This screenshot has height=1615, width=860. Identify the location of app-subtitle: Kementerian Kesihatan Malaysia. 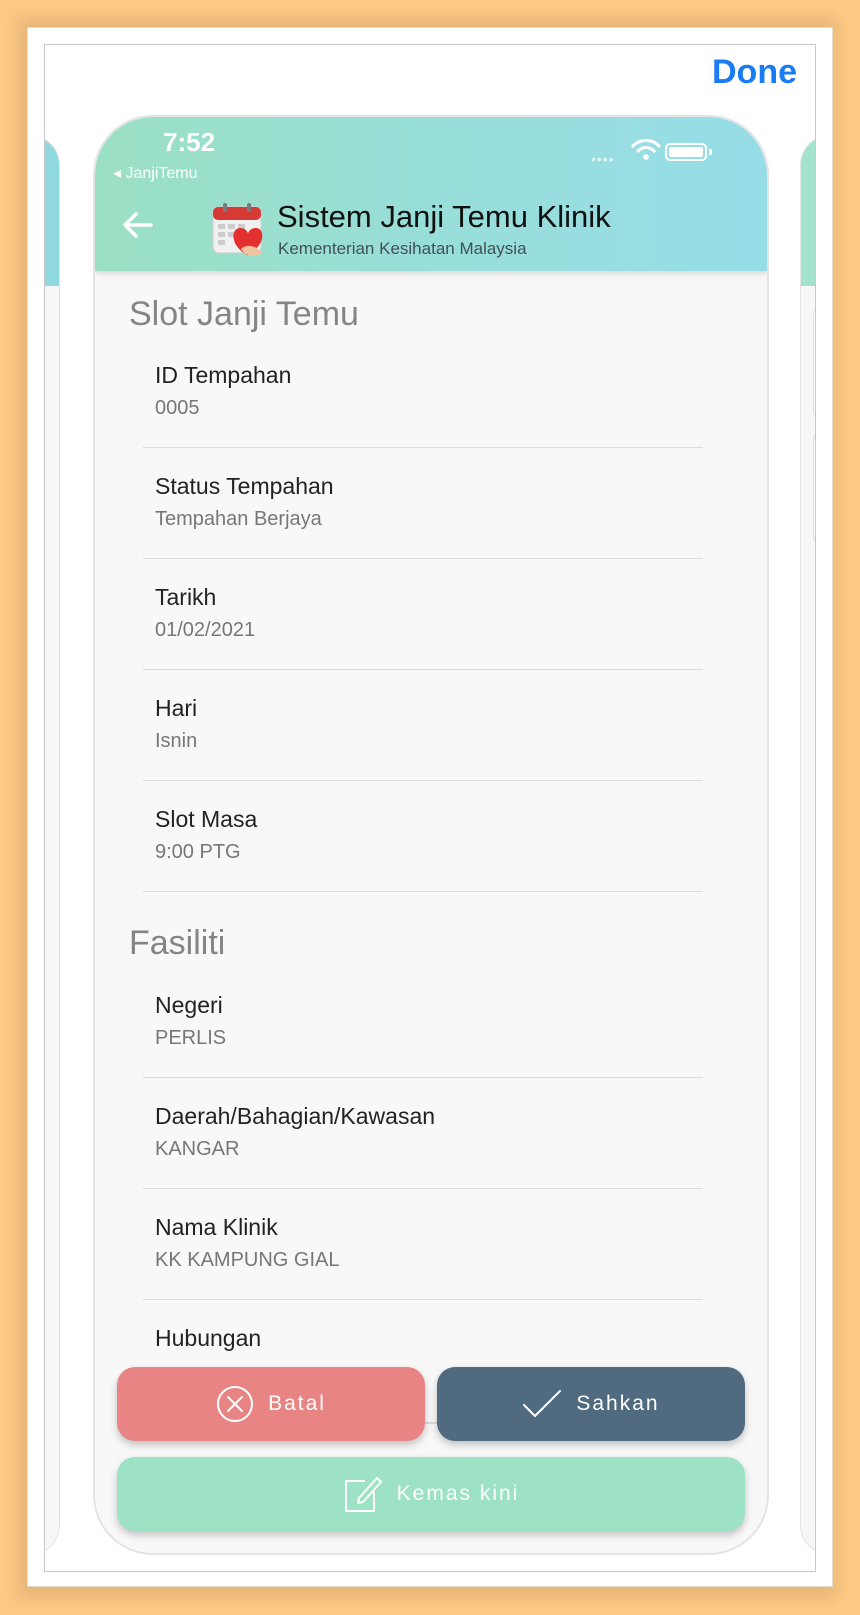
(402, 248).